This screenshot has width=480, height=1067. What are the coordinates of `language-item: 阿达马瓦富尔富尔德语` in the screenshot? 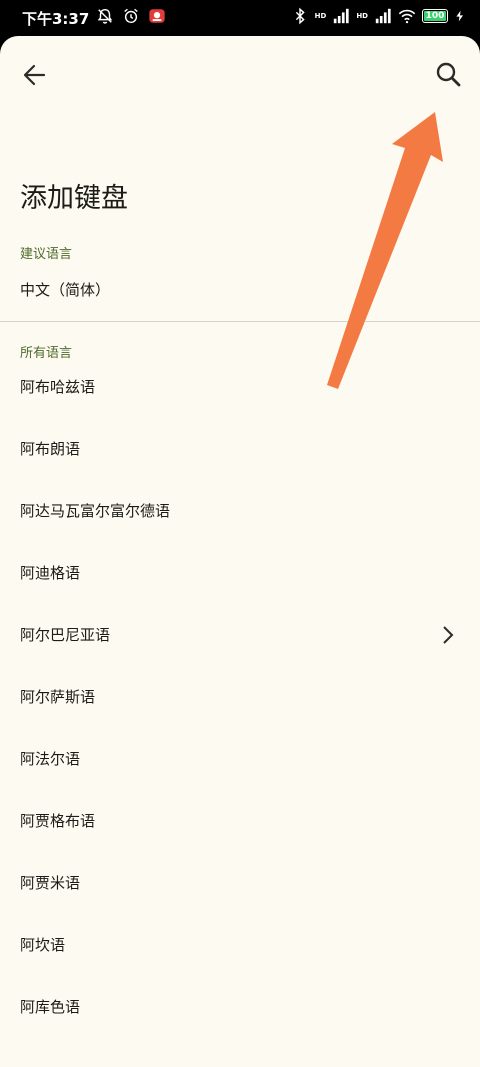 It's located at (240, 513).